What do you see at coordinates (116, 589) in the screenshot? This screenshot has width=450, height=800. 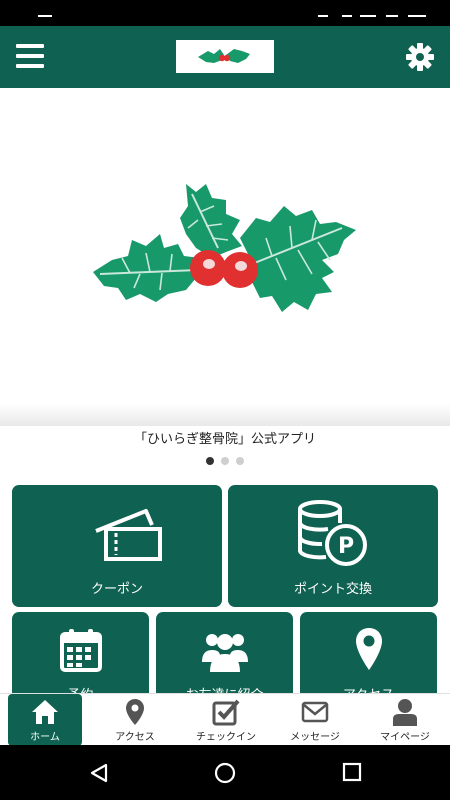 I see `tile-label: クーポン` at bounding box center [116, 589].